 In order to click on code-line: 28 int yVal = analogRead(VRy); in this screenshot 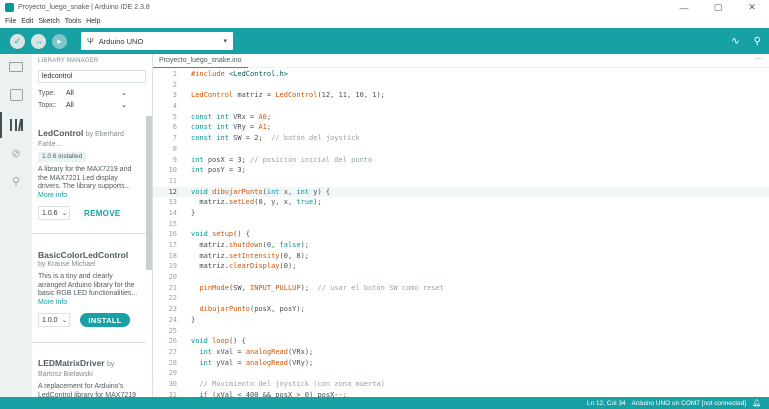, I will do `click(461, 363)`.